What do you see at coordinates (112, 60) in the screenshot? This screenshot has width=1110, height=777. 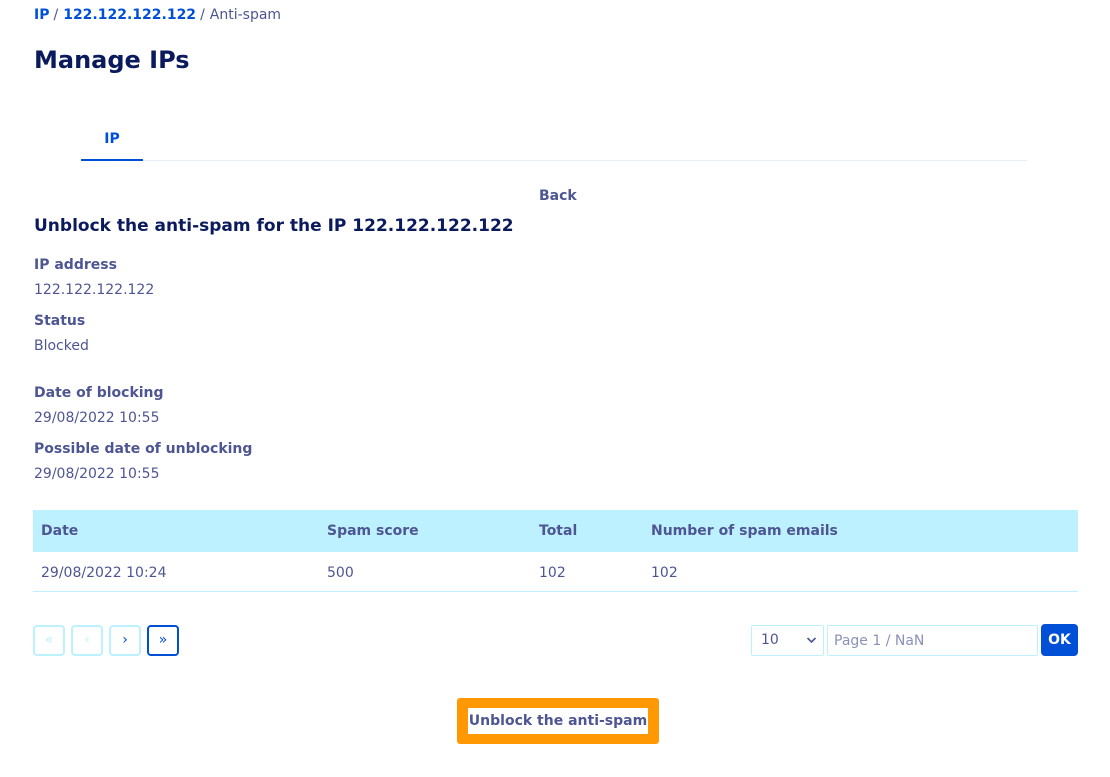 I see `page-title: Manage IPs` at bounding box center [112, 60].